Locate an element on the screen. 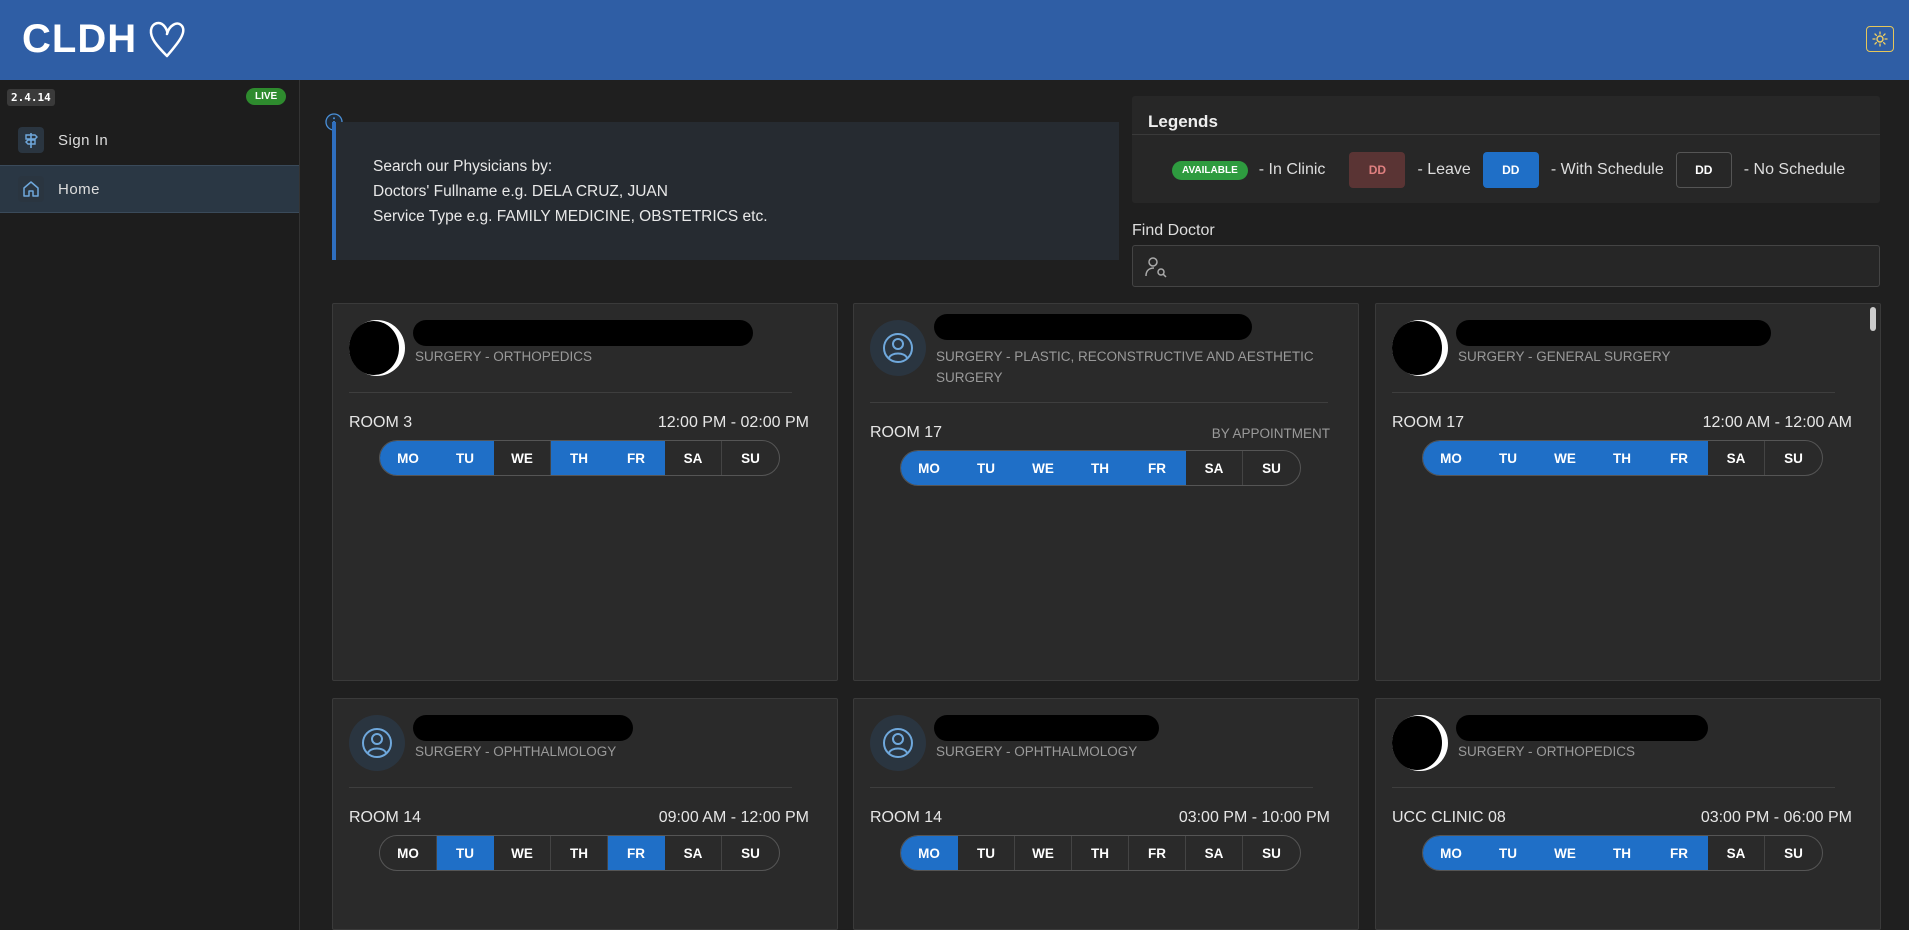  schedule-time: 03:00 PM - 06:00 PM is located at coordinates (1776, 817).